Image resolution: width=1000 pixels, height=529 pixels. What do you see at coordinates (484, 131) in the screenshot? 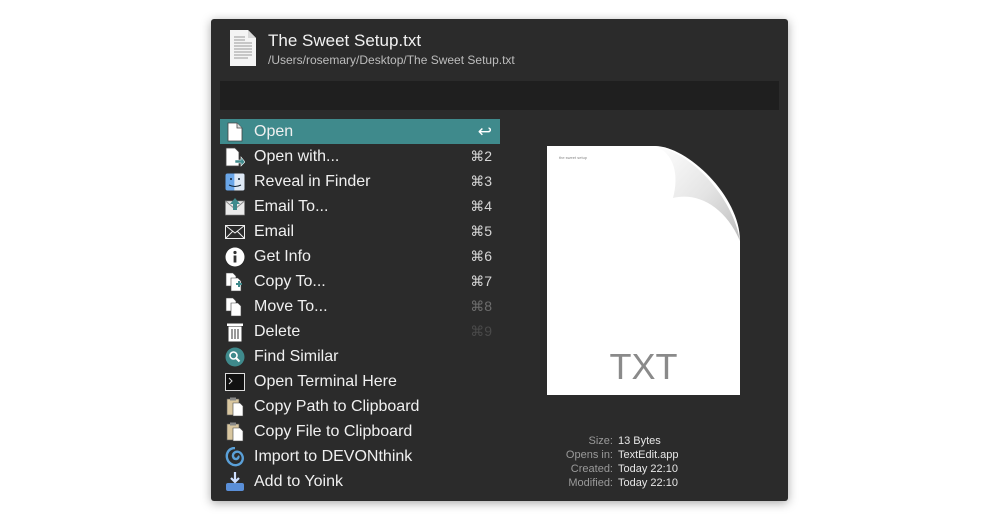
I see `shortcut-label: ↩` at bounding box center [484, 131].